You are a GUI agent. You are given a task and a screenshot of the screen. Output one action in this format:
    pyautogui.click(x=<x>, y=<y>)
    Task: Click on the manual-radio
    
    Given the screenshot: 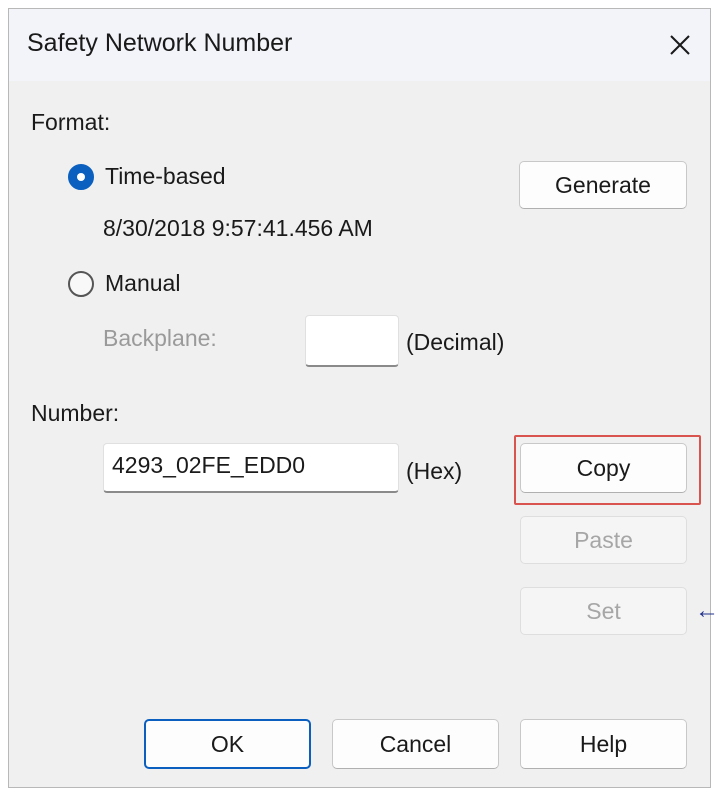 What is the action you would take?
    pyautogui.click(x=81, y=284)
    